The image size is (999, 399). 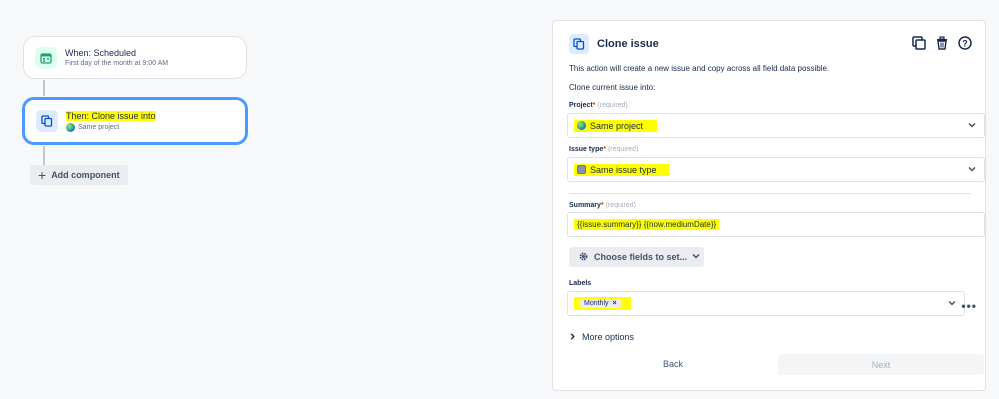 I want to click on more-actions-icon: •••, so click(x=969, y=306).